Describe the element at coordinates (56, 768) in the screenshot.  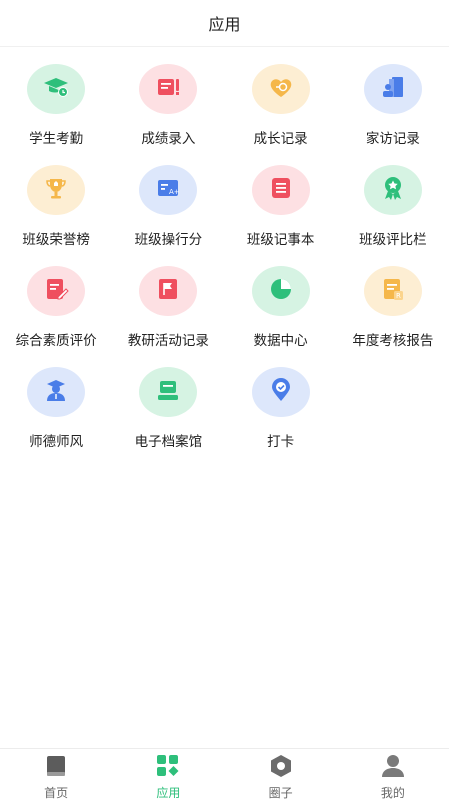
I see `book-icon` at that location.